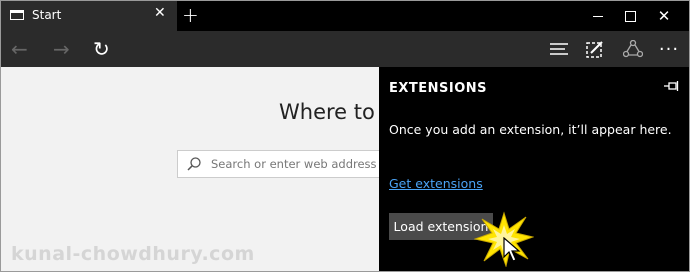 This screenshot has width=690, height=272. I want to click on title-bar: Start ✕ + ✕, so click(345, 16).